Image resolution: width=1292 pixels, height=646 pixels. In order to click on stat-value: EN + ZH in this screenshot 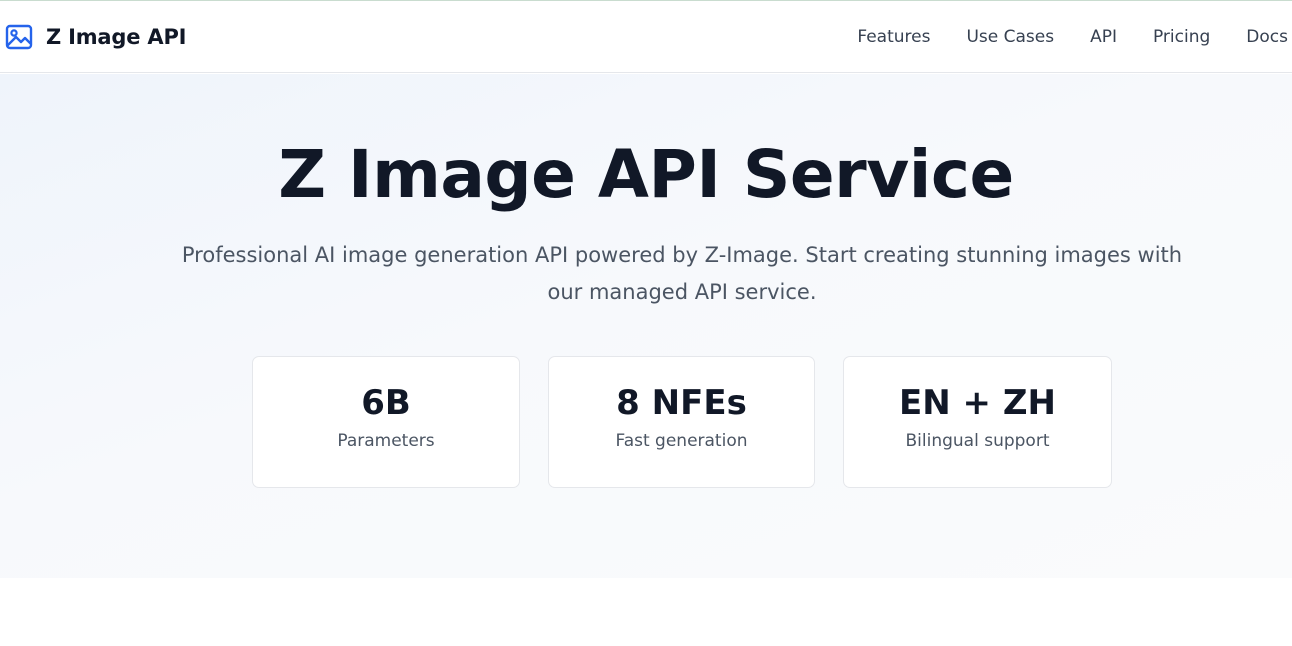, I will do `click(977, 403)`.